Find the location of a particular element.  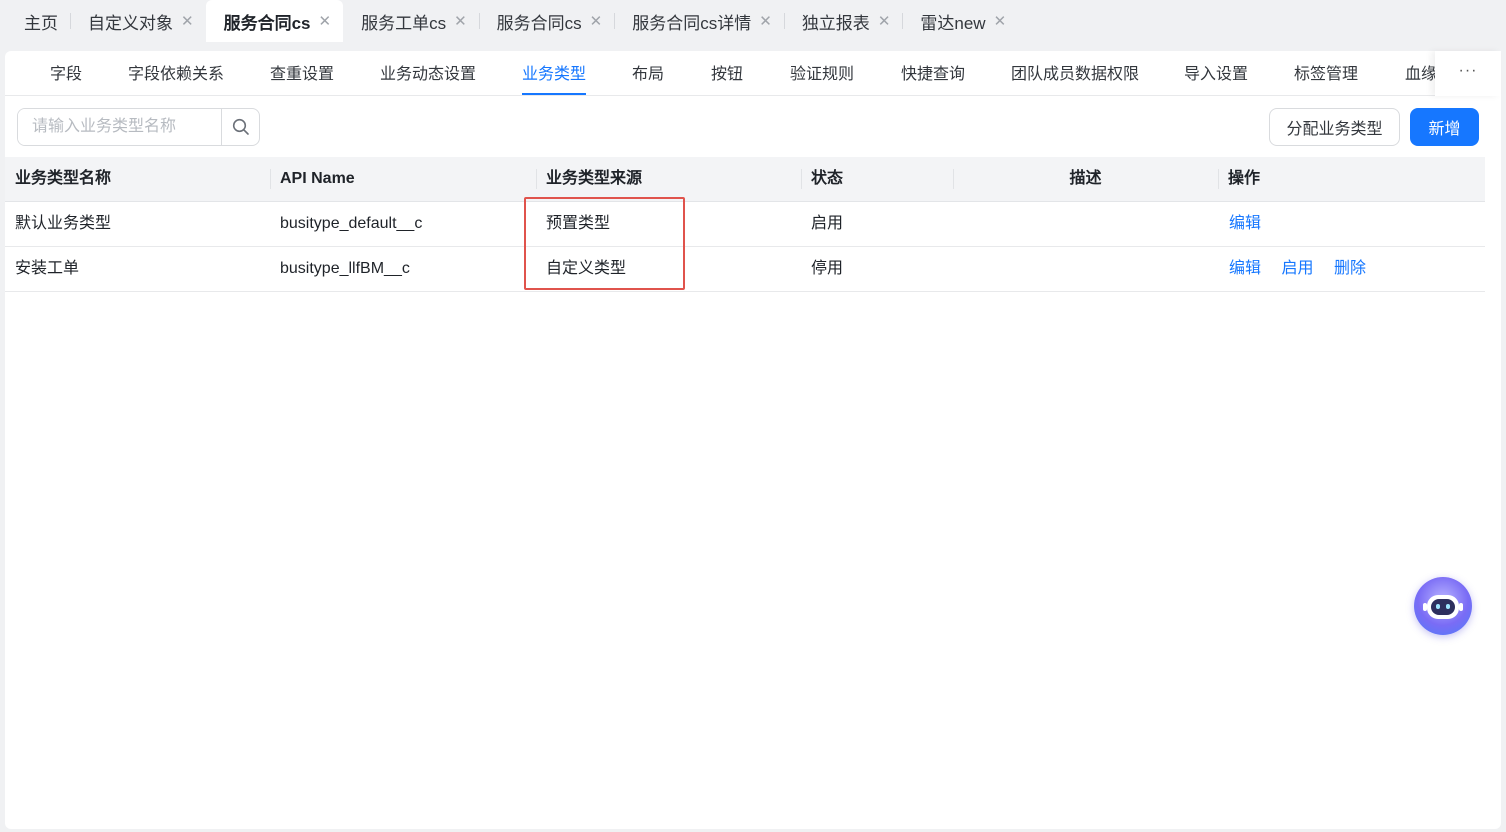

ai-assistant-button is located at coordinates (1443, 606).